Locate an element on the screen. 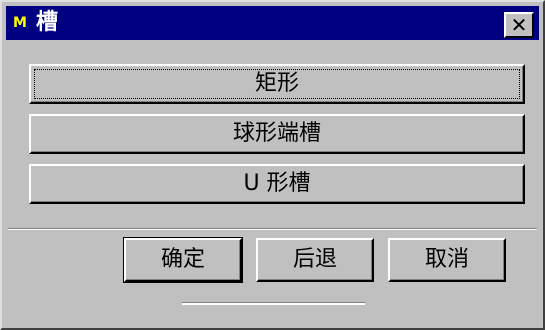 Image resolution: width=545 pixels, height=330 pixels. rectangular-slot-button: 矩形 is located at coordinates (277, 84).